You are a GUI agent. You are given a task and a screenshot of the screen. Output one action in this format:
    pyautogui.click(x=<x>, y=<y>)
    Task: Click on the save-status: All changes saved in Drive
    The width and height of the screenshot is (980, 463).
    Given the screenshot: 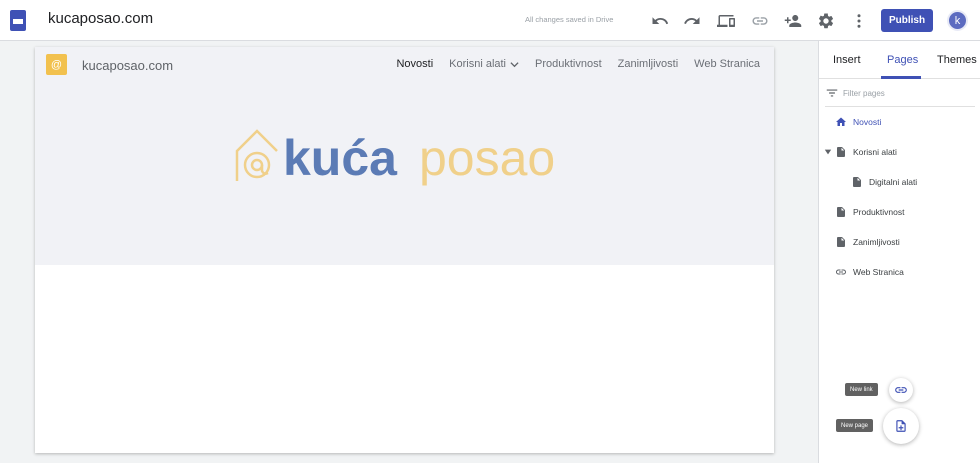 What is the action you would take?
    pyautogui.click(x=569, y=19)
    